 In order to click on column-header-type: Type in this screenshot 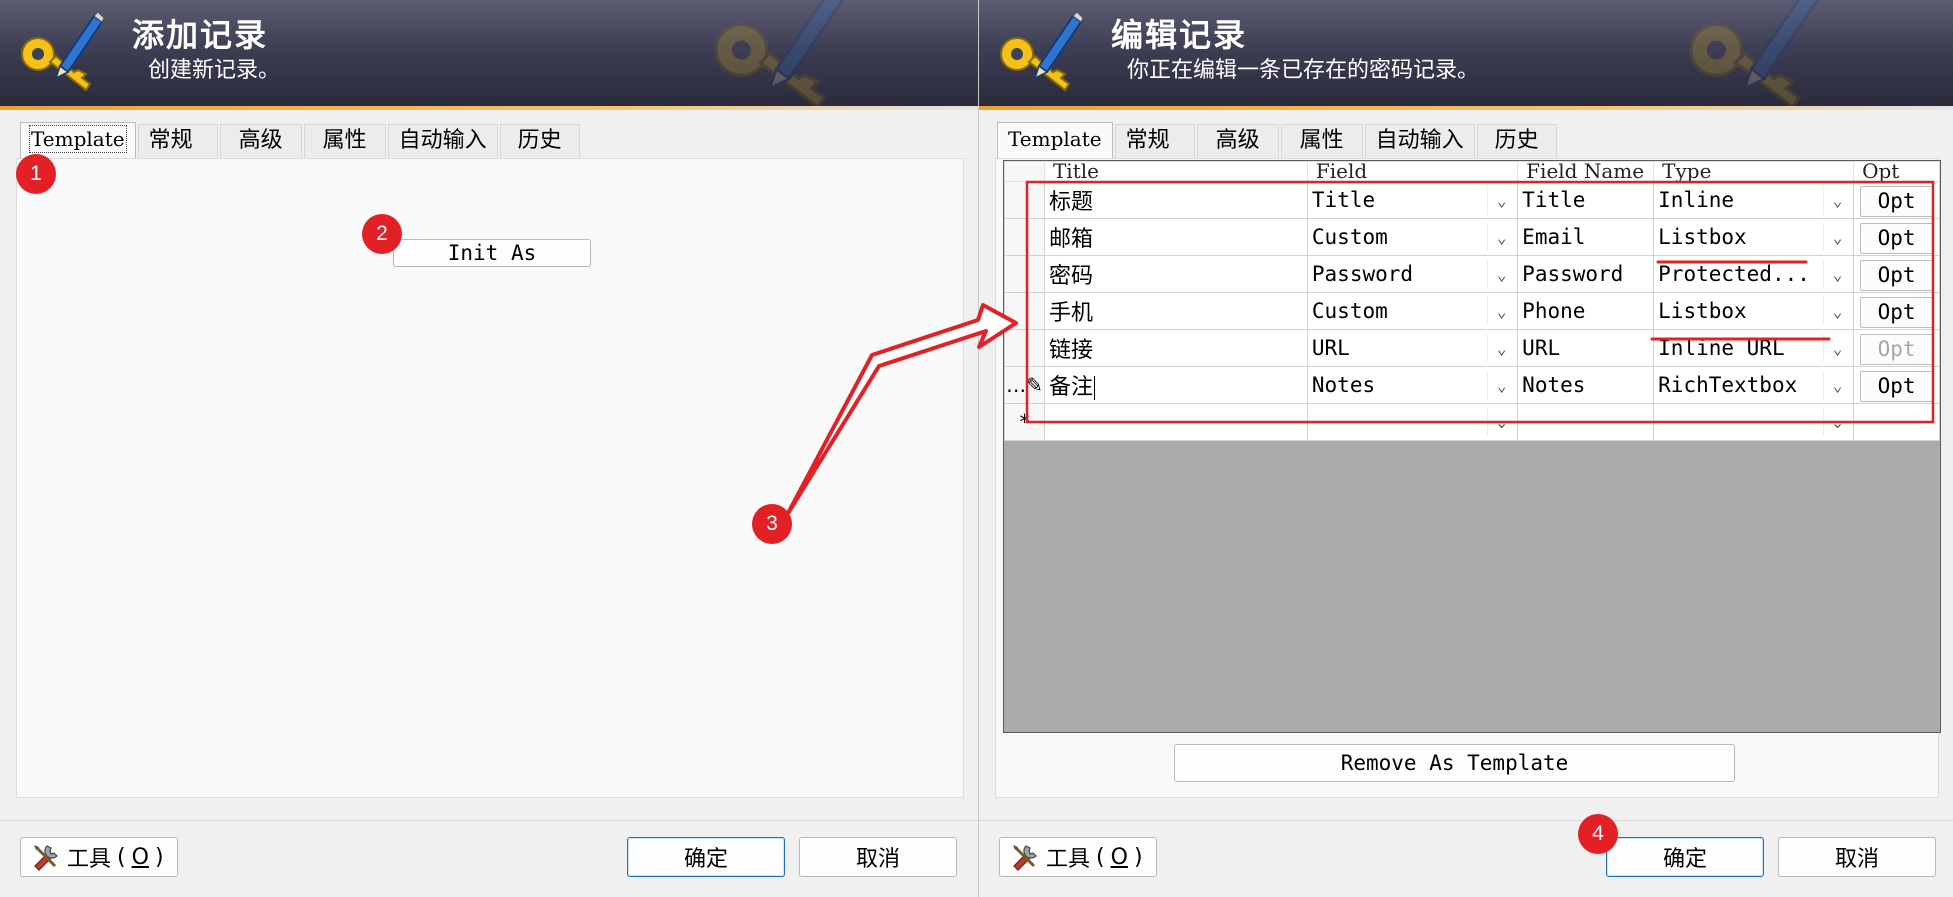, I will do `click(1754, 171)`.